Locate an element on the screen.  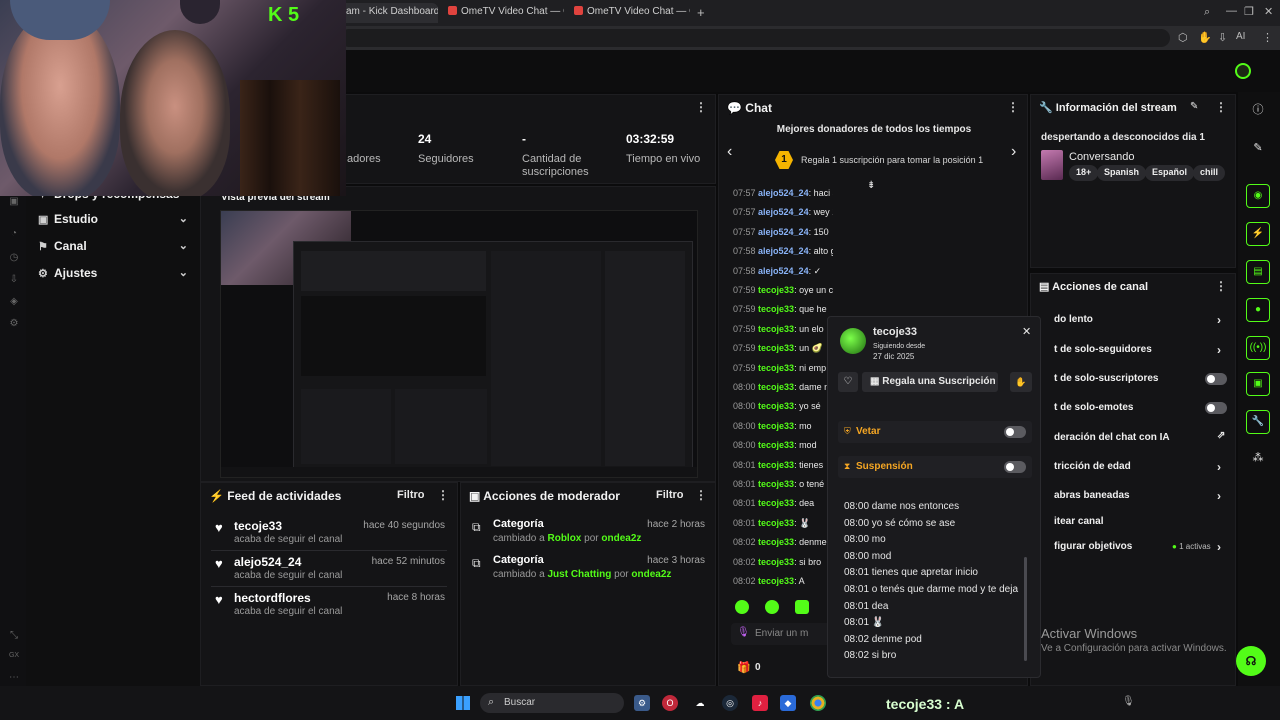
action-goals: figurar objetivos is located at coordinates (1093, 546).